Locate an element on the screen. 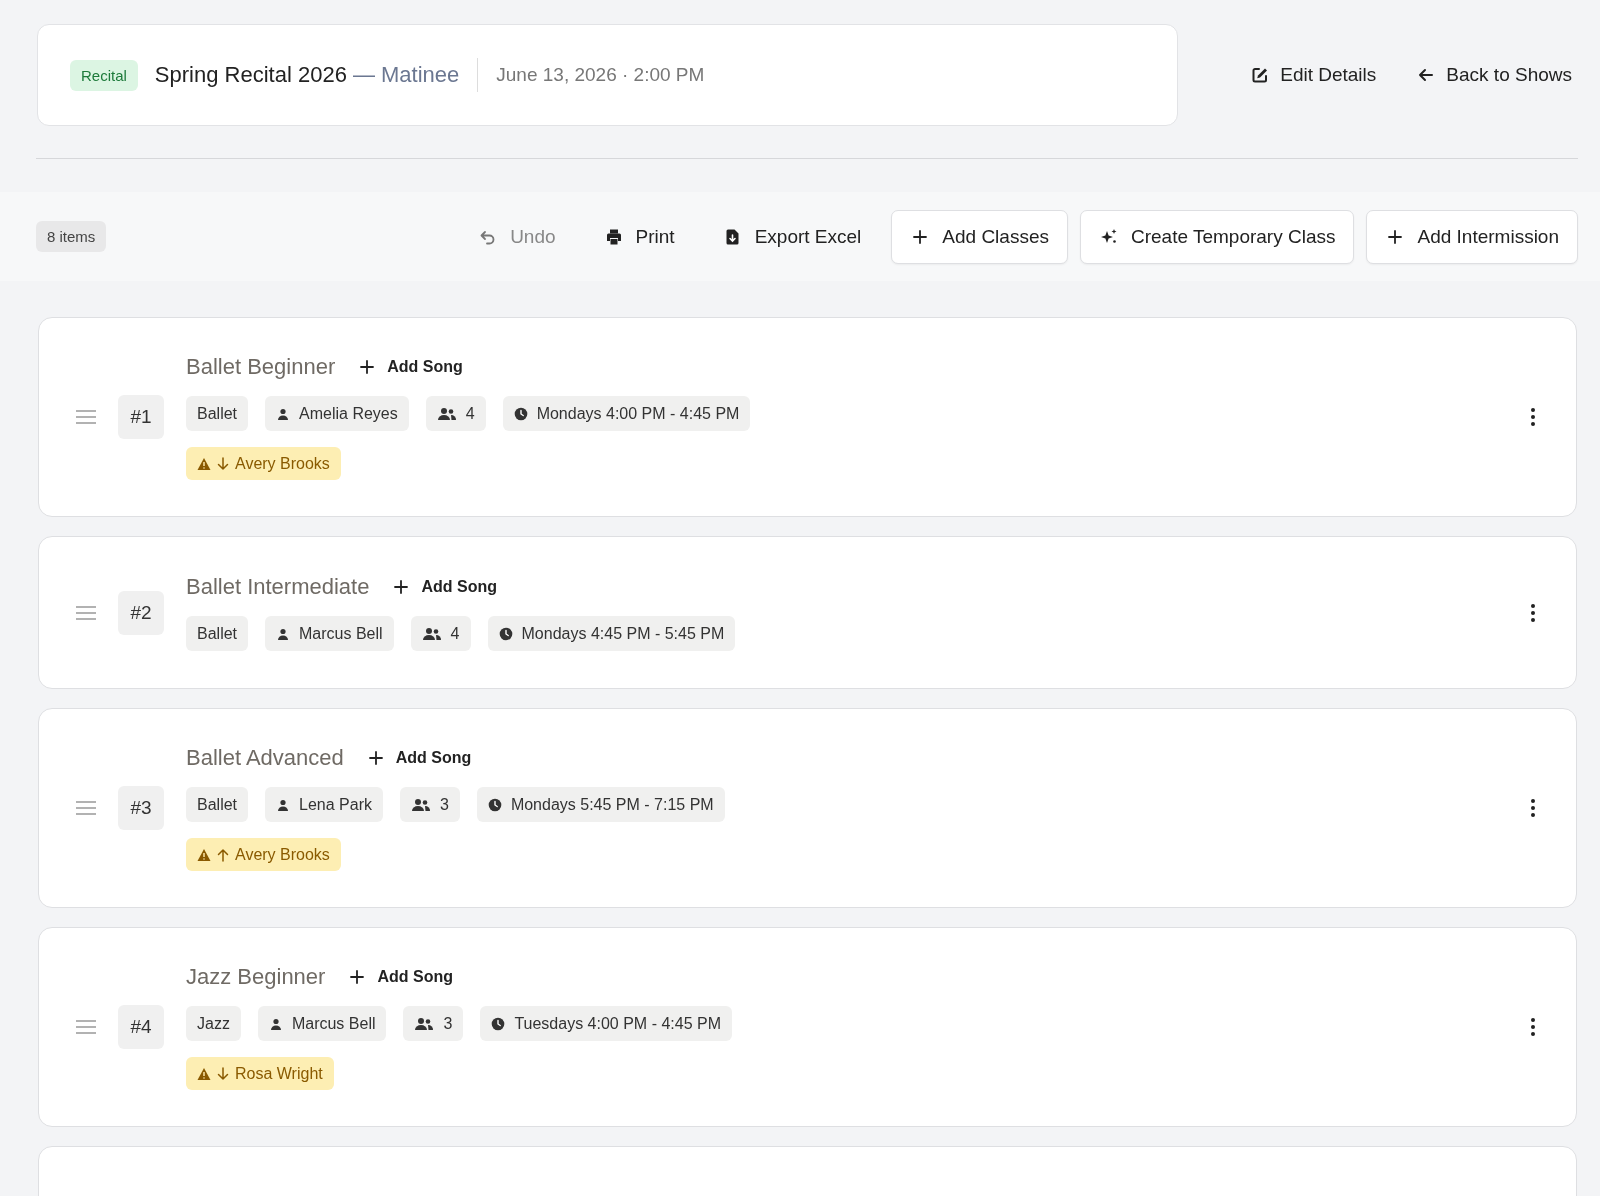  teacher-name: Lena Park is located at coordinates (335, 804).